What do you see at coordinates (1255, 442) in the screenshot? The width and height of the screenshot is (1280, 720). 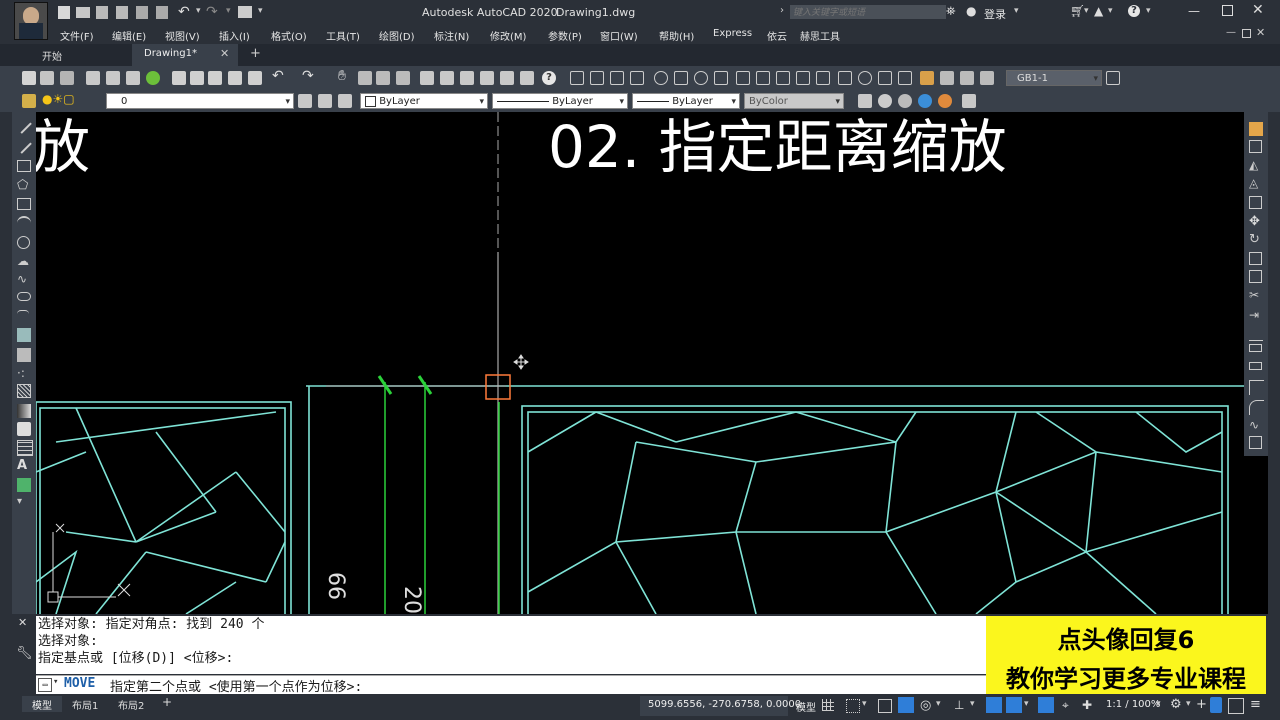 I see `explode-icon` at bounding box center [1255, 442].